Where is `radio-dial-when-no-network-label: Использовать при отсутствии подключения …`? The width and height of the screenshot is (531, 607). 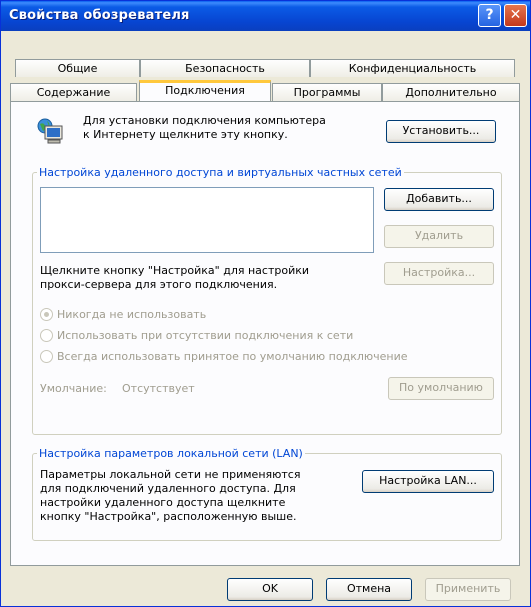
radio-dial-when-no-network-label: Использовать при отсутствии подключения … is located at coordinates (205, 335).